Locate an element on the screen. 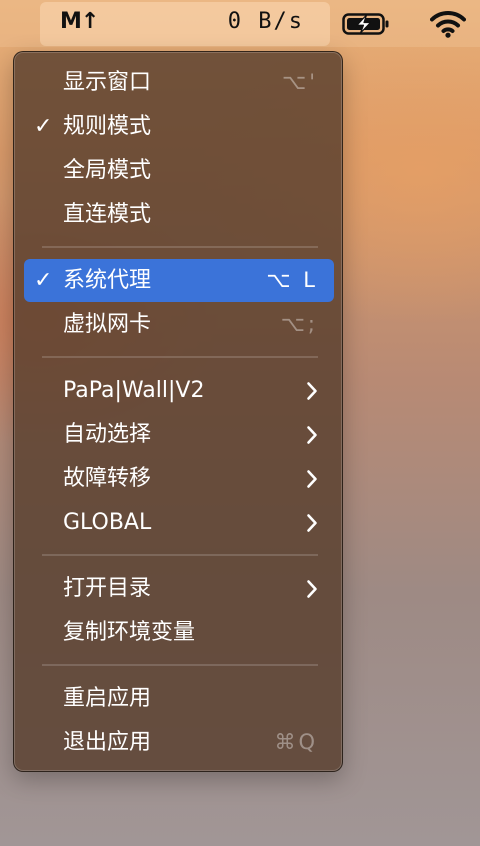  shortcut-label: ⌥ L is located at coordinates (292, 280).